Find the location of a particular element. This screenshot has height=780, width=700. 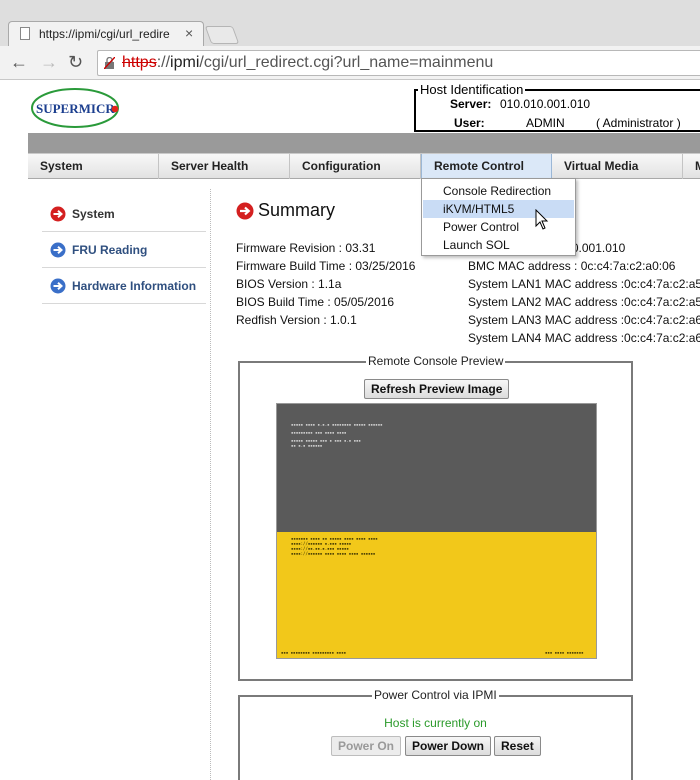

sidebar-item-hardware-information: Hardware Information is located at coordinates (124, 286).